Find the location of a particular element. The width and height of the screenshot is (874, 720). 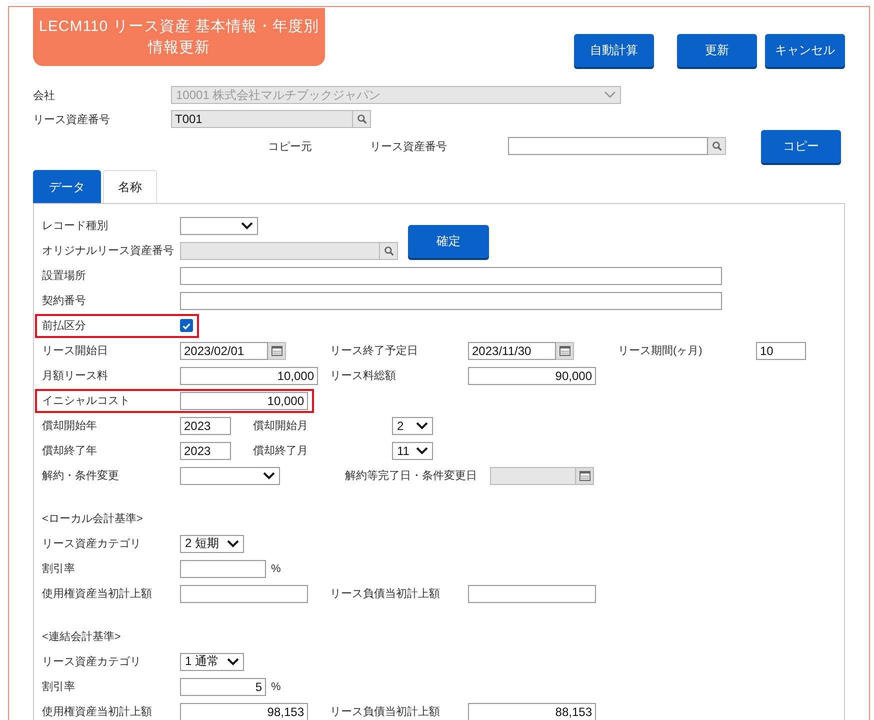

action-button: キャンセル is located at coordinates (805, 50).